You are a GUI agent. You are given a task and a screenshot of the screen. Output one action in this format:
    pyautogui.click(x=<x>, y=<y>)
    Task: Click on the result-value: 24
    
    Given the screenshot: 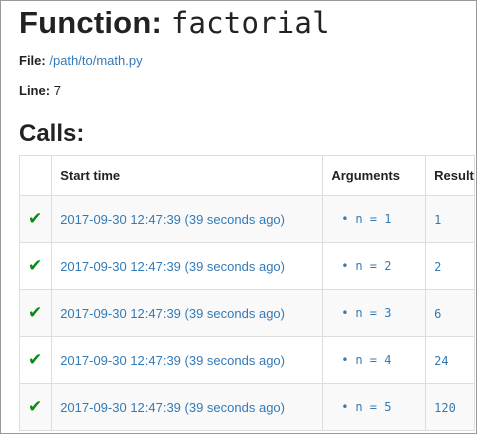 What is the action you would take?
    pyautogui.click(x=441, y=360)
    